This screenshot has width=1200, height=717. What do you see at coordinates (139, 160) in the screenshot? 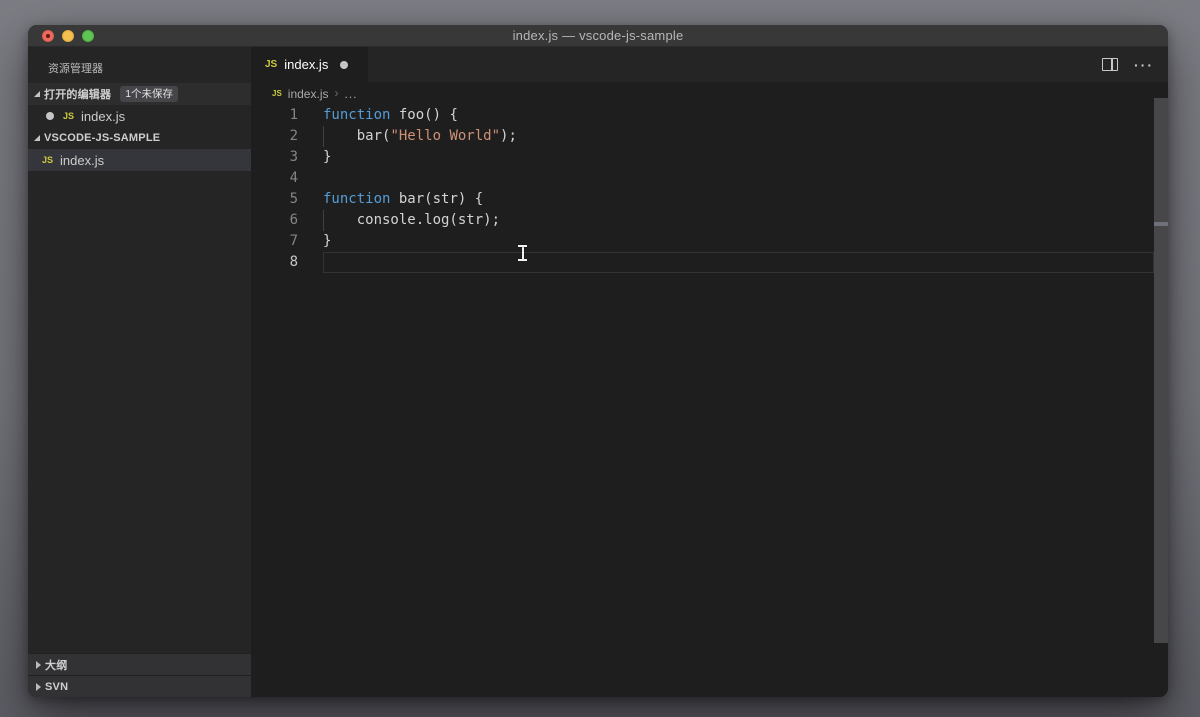
I see `file-item-indexjs: JS index.js` at bounding box center [139, 160].